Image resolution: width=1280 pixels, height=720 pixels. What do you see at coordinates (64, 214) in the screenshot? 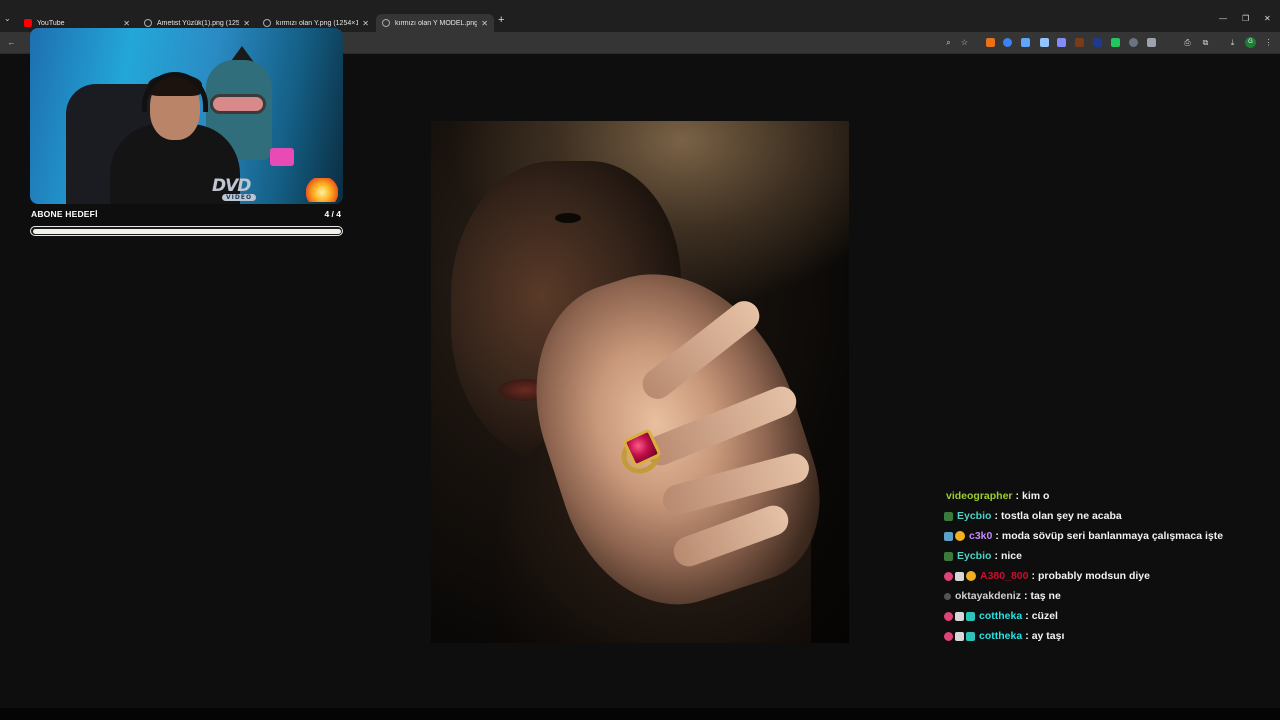
I see `sub-goal-label: ABONE HEDEFİ` at bounding box center [64, 214].